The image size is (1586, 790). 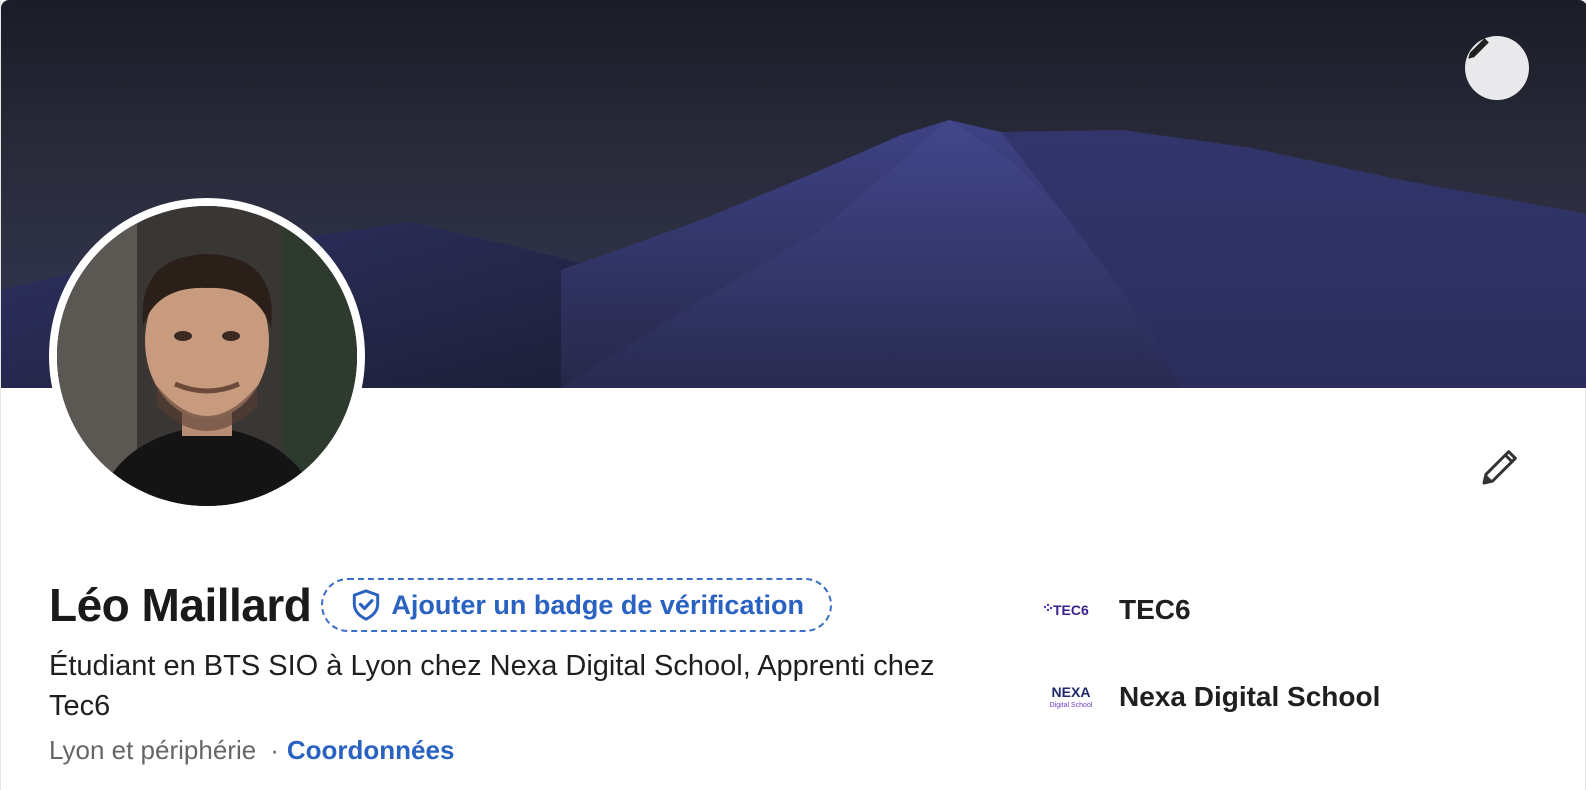 What do you see at coordinates (1071, 692) in the screenshot?
I see `svg-text: NEXA` at bounding box center [1071, 692].